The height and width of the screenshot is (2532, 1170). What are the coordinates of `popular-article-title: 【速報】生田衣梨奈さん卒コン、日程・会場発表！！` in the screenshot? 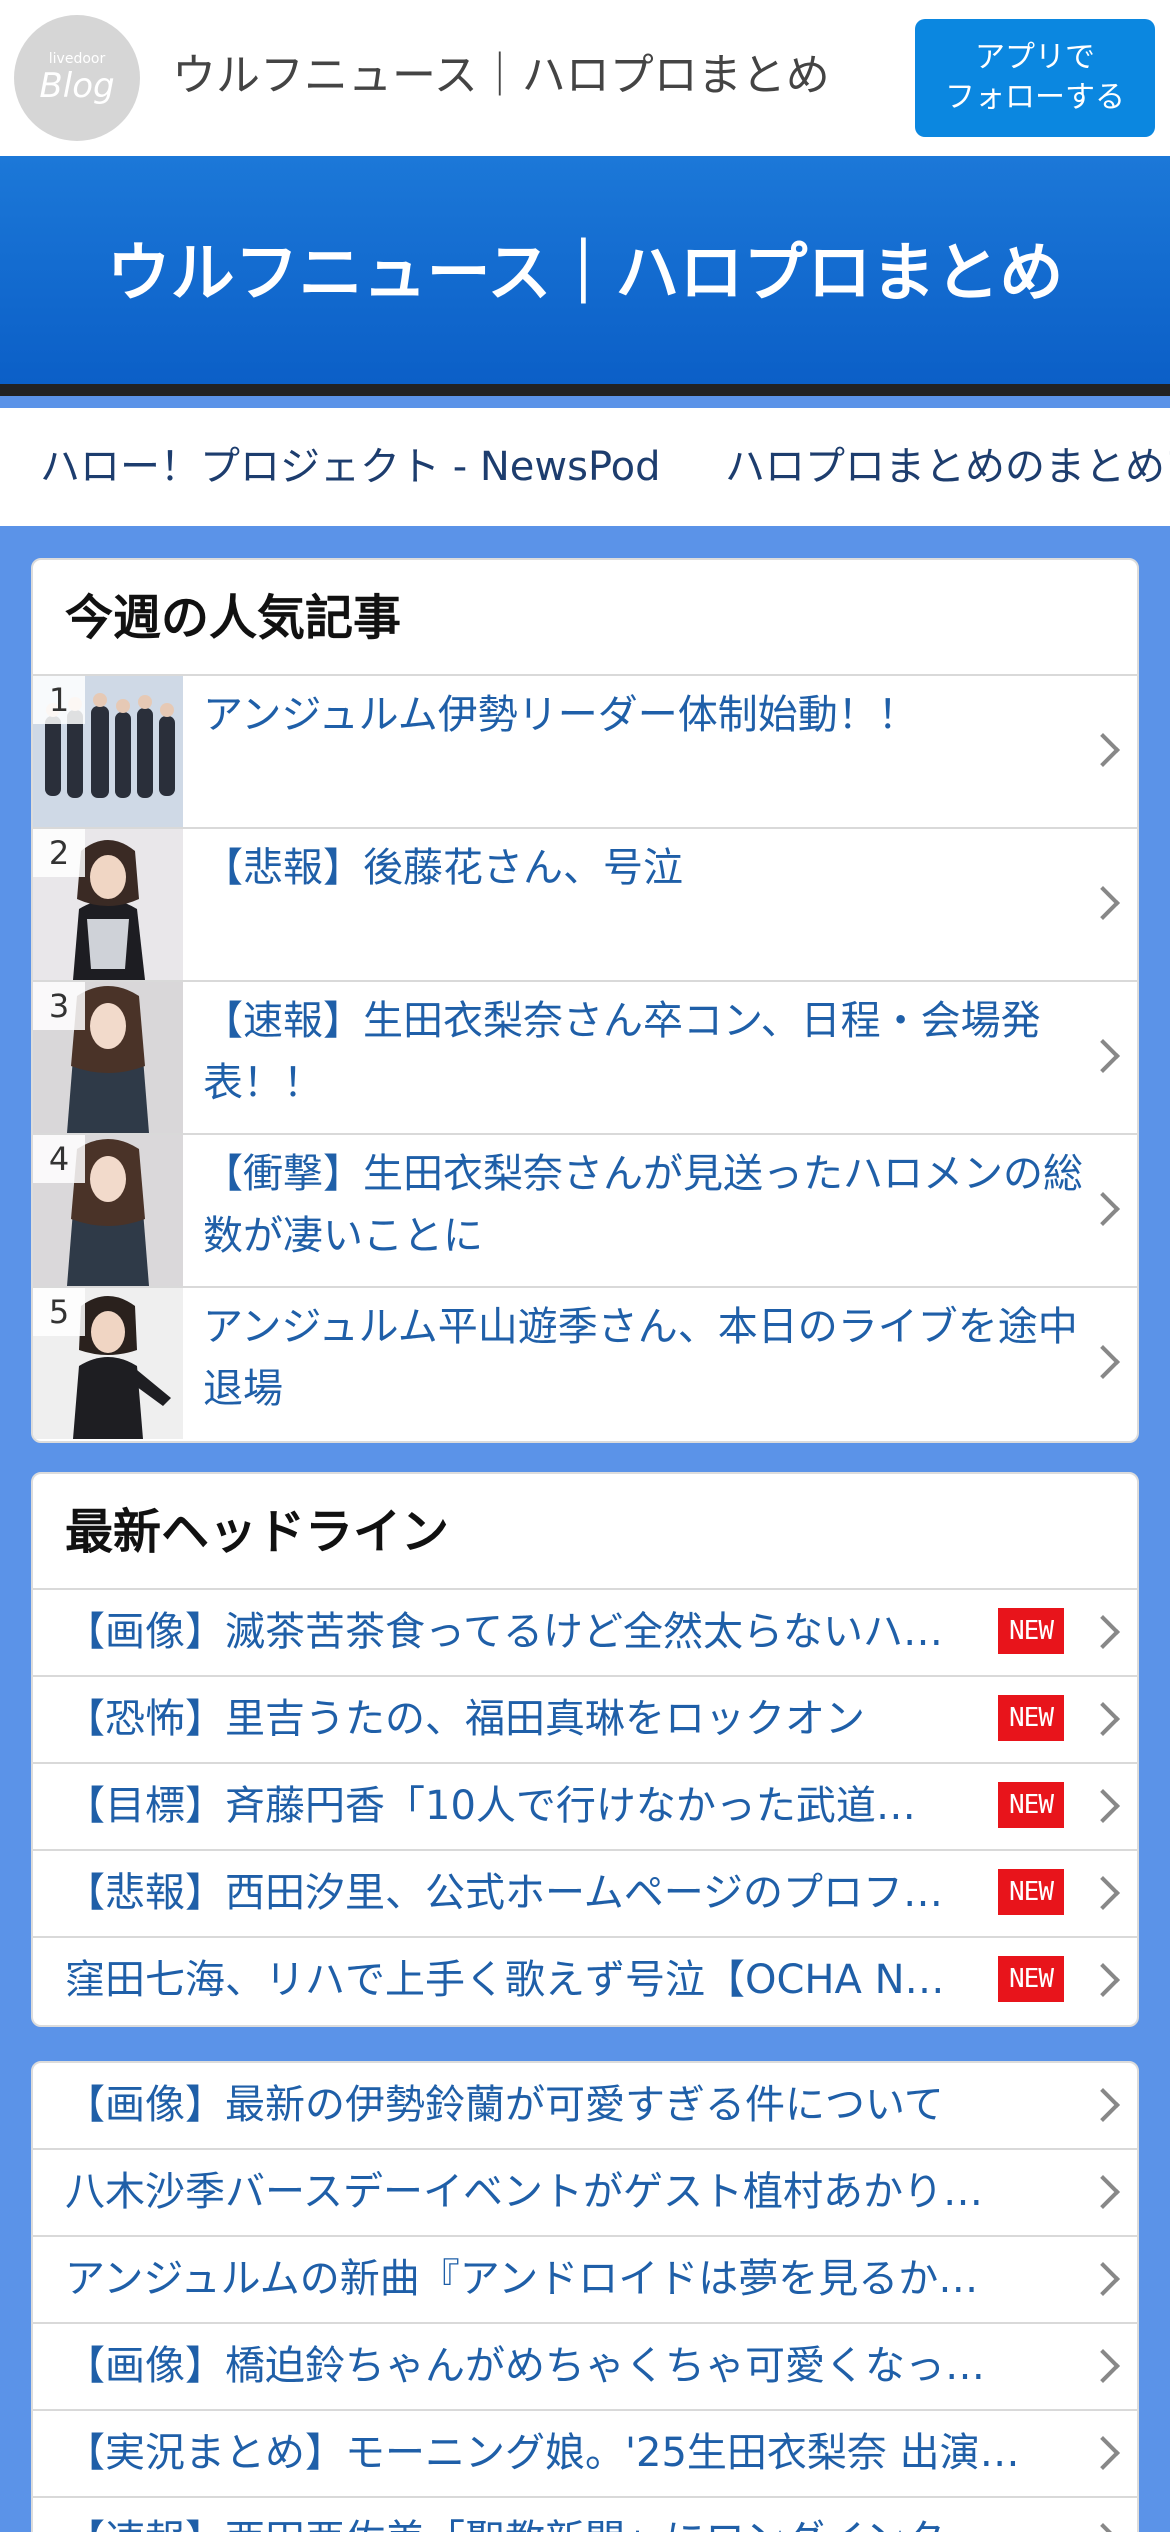 It's located at (622, 1052).